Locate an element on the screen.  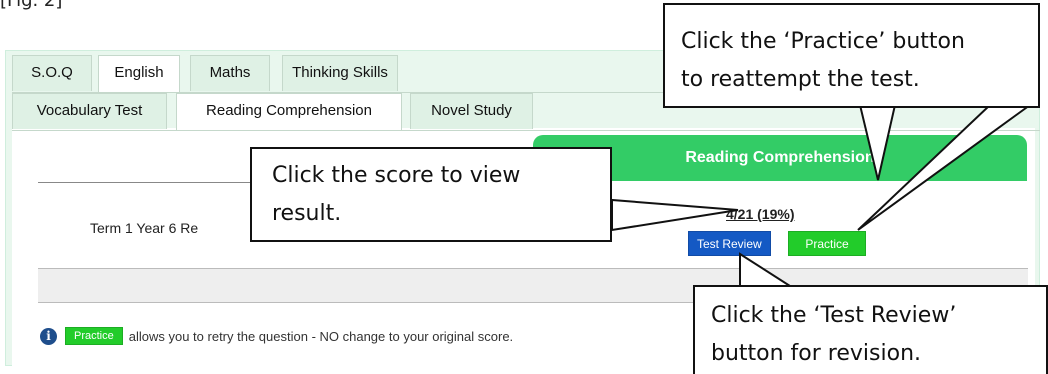
practice-callout-pointer-a is located at coordinates (877, 142).